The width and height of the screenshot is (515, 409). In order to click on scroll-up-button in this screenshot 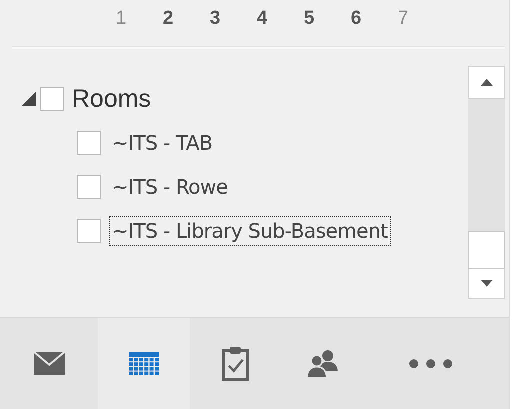, I will do `click(486, 82)`.